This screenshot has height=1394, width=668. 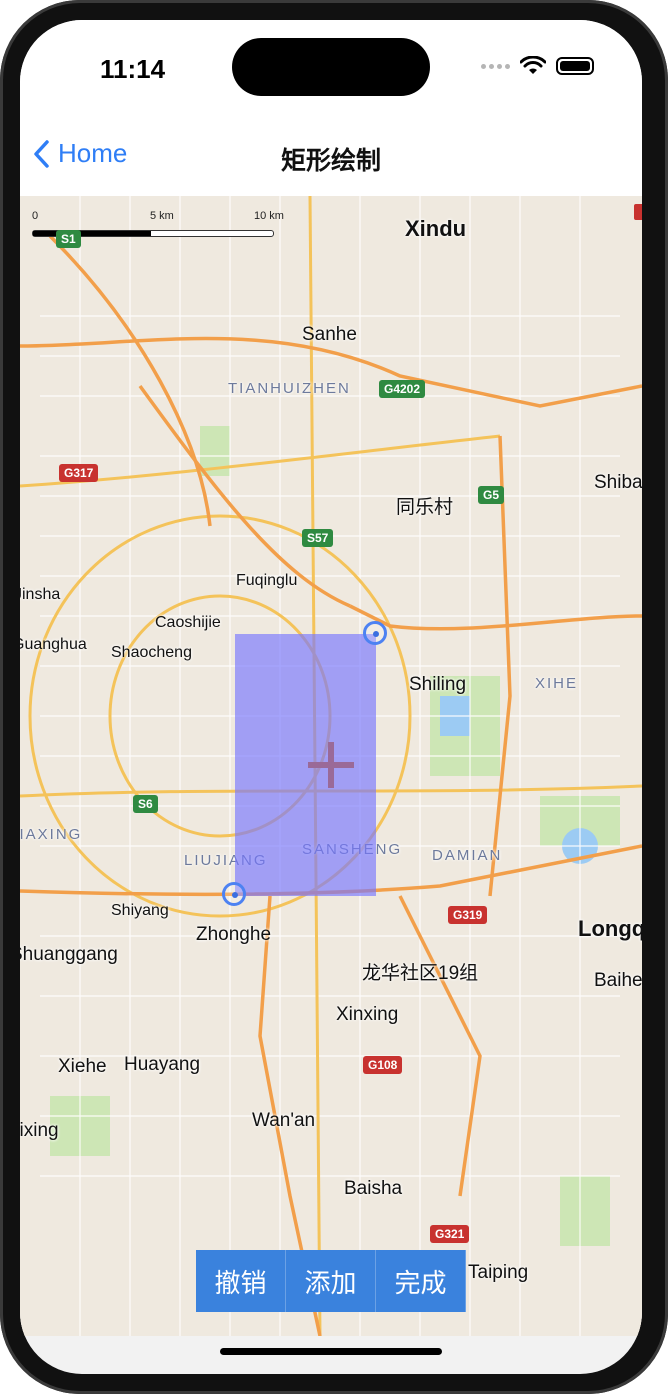 I want to click on place-label: Jinsha, so click(x=40, y=594).